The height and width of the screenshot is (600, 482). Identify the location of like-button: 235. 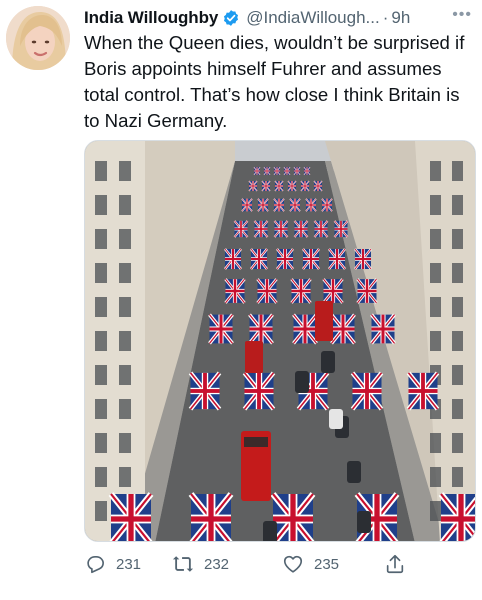
(310, 564).